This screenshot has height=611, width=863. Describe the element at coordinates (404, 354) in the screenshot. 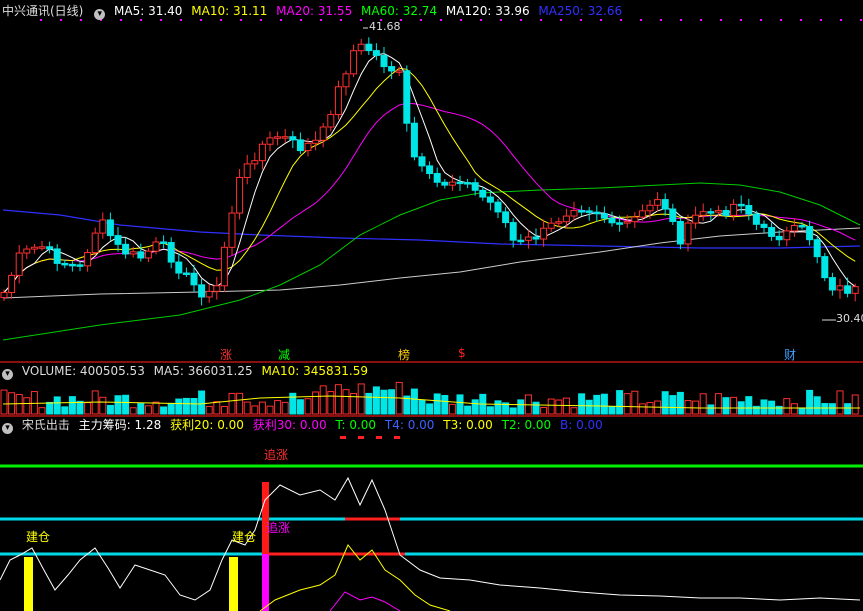

I see `event-marker-bang: 榜` at that location.